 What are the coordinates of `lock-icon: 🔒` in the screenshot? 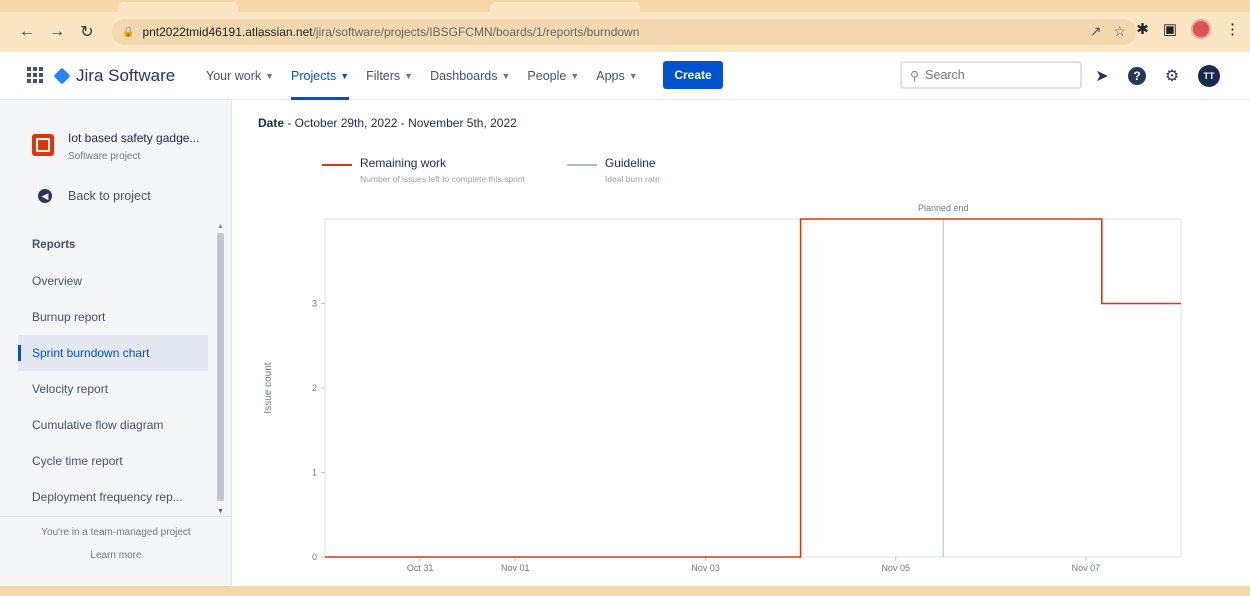 It's located at (128, 32).